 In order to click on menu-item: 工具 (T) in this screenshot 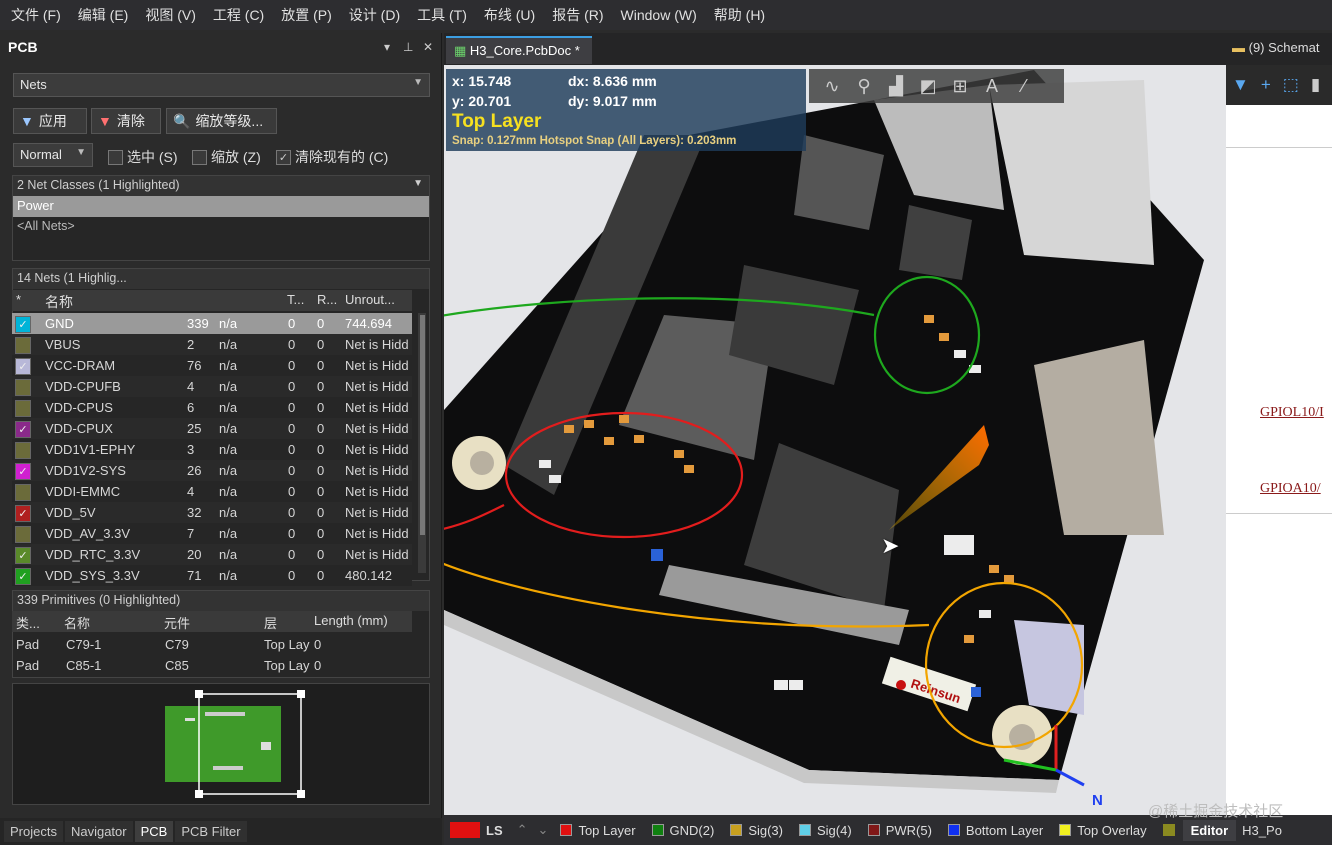, I will do `click(445, 15)`.